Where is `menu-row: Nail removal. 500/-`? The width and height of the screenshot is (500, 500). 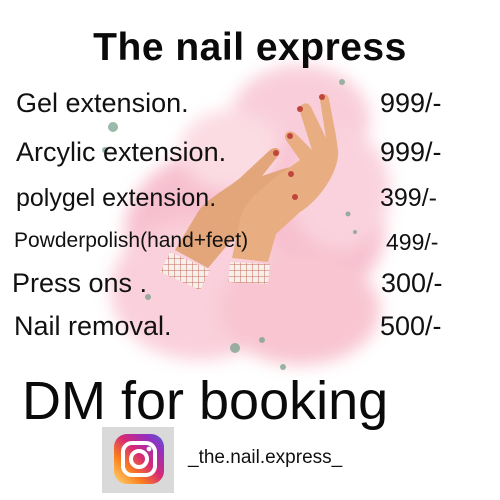 menu-row: Nail removal. 500/- is located at coordinates (250, 331).